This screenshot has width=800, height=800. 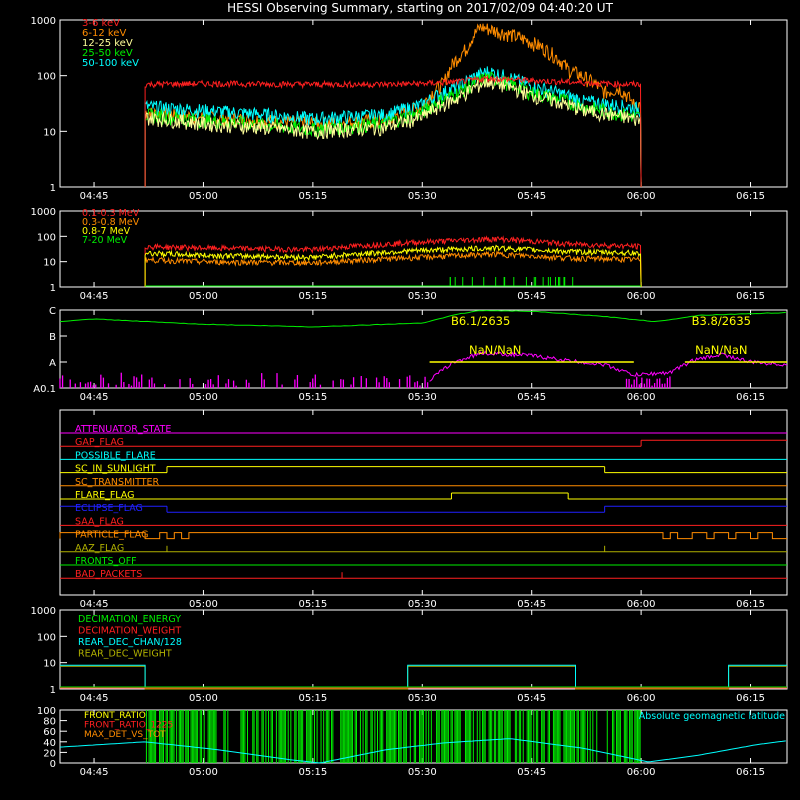 What do you see at coordinates (44, 389) in the screenshot?
I see `y-tick-label: A0.1` at bounding box center [44, 389].